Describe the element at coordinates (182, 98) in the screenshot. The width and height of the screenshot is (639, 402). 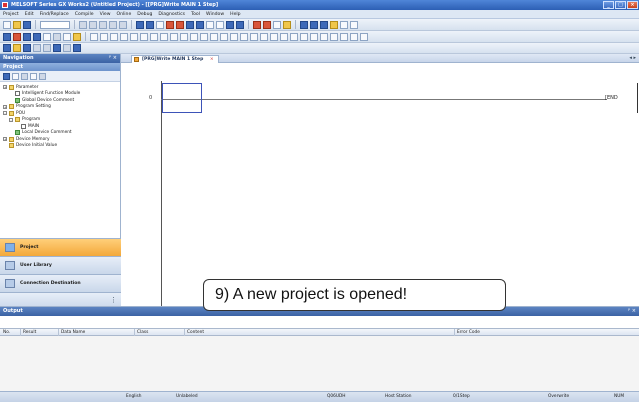
I see `ladder-cursor` at that location.